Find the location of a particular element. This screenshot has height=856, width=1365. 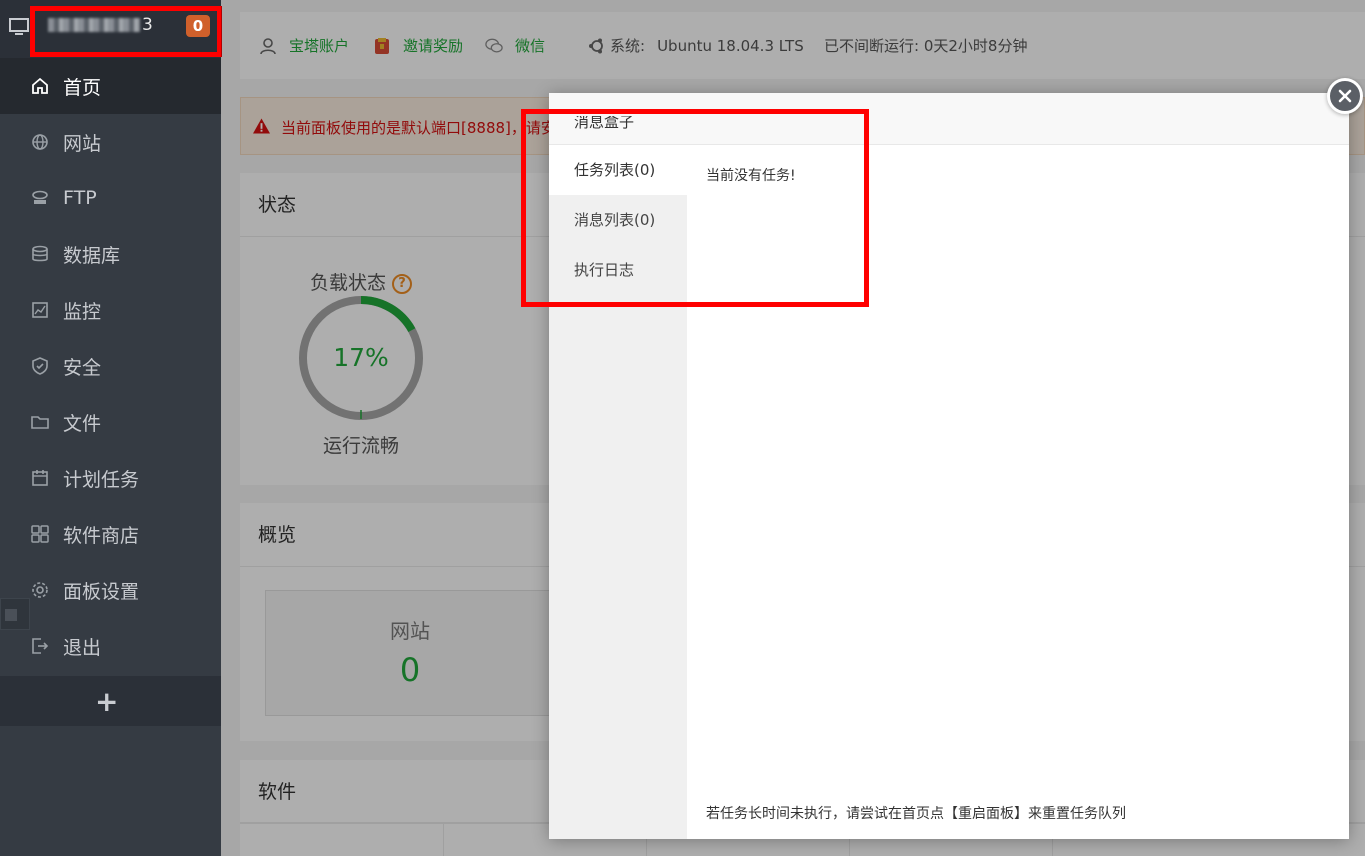

shield-icon is located at coordinates (40, 366).